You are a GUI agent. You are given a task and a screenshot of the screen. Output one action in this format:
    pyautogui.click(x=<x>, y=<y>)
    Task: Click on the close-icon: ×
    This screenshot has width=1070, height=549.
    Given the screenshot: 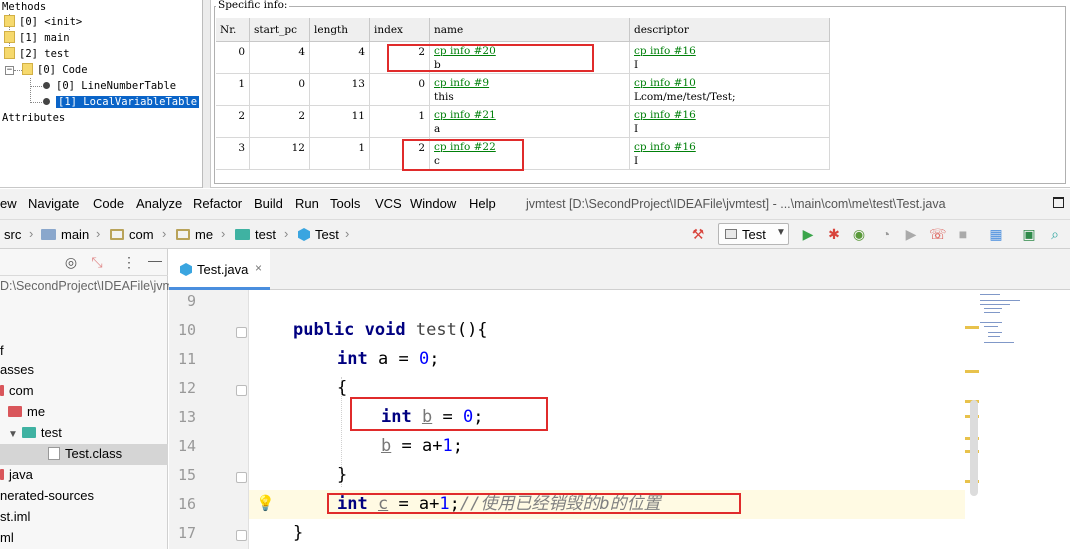 What is the action you would take?
    pyautogui.click(x=258, y=268)
    